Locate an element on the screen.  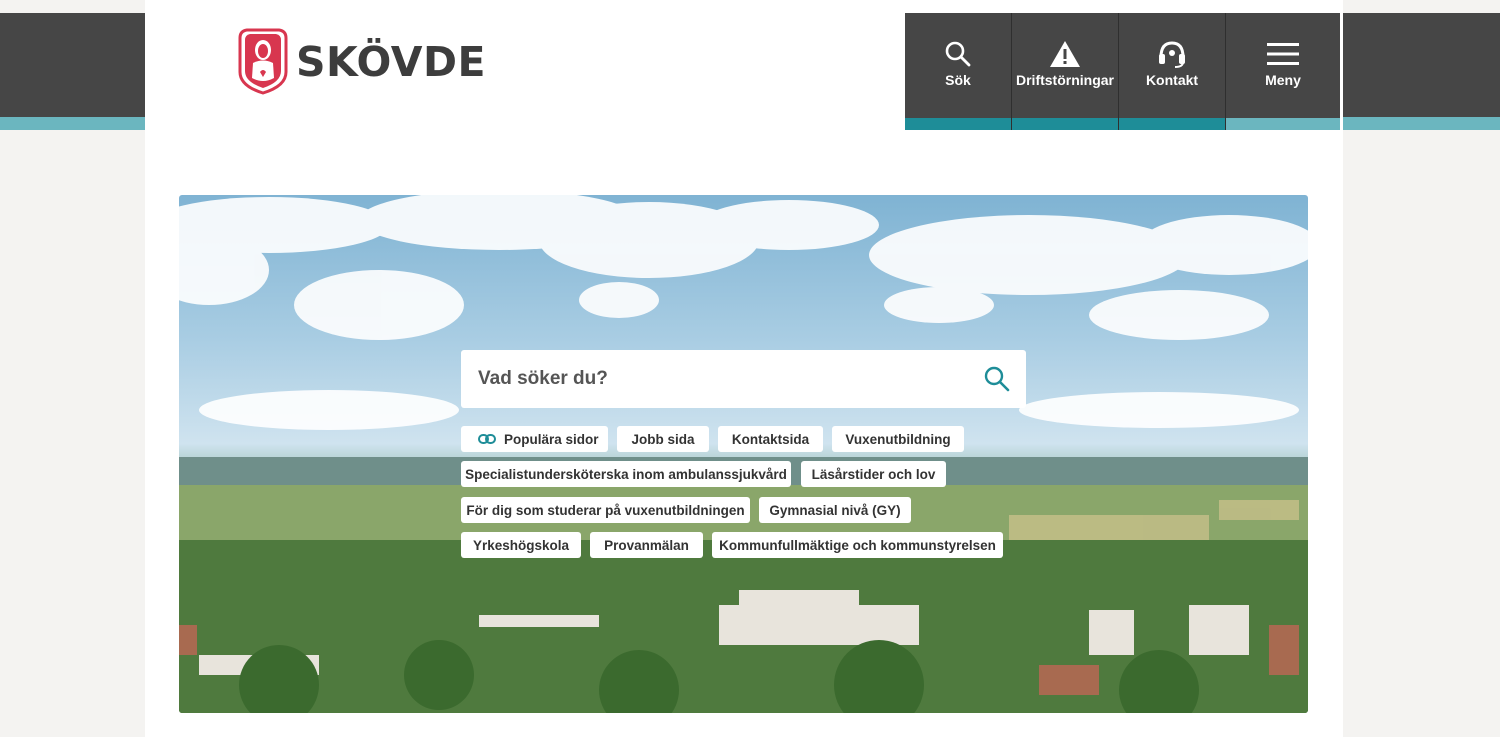
search-submit-icon is located at coordinates (997, 379).